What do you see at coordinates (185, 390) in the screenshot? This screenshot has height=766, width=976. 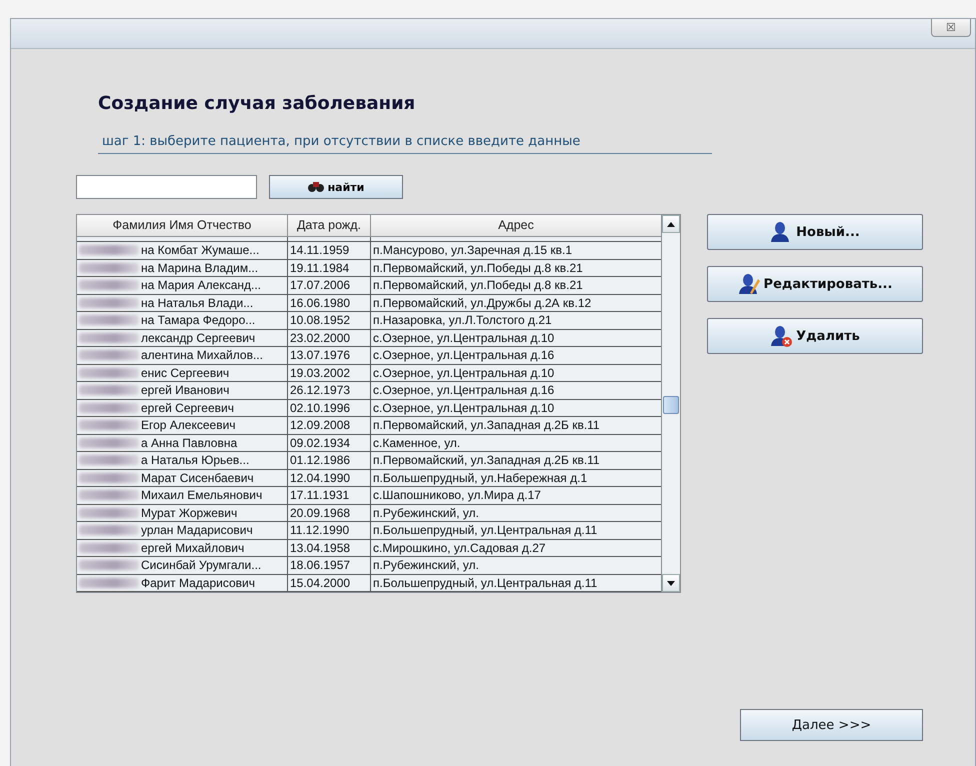 I see `table-cell: ергей Иванович` at bounding box center [185, 390].